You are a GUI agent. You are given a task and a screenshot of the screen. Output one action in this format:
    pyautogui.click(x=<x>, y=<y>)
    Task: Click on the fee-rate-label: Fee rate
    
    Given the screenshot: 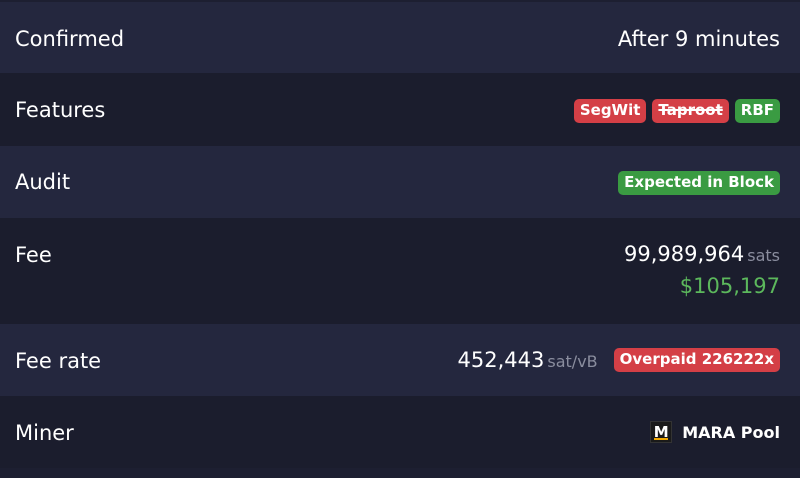 What is the action you would take?
    pyautogui.click(x=58, y=361)
    